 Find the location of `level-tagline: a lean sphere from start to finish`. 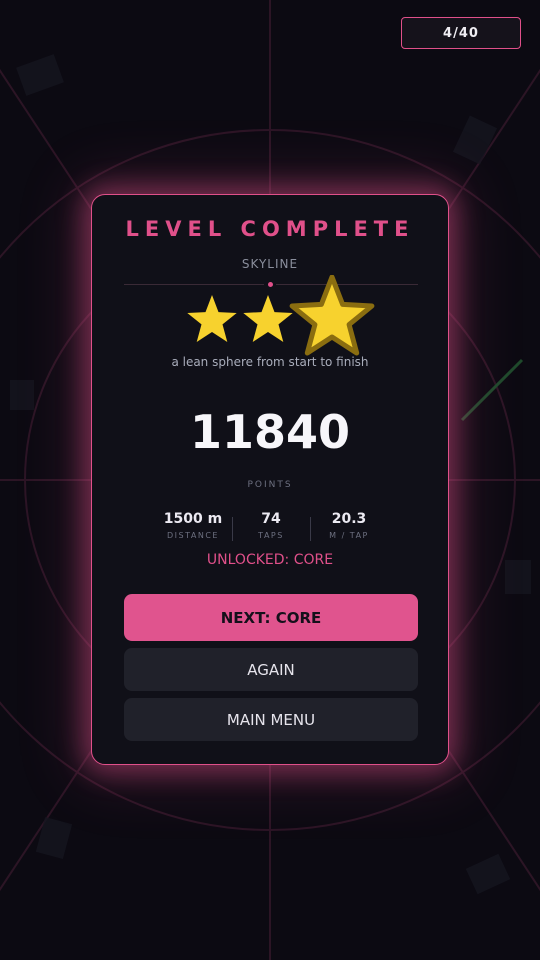

level-tagline: a lean sphere from start to finish is located at coordinates (270, 362).